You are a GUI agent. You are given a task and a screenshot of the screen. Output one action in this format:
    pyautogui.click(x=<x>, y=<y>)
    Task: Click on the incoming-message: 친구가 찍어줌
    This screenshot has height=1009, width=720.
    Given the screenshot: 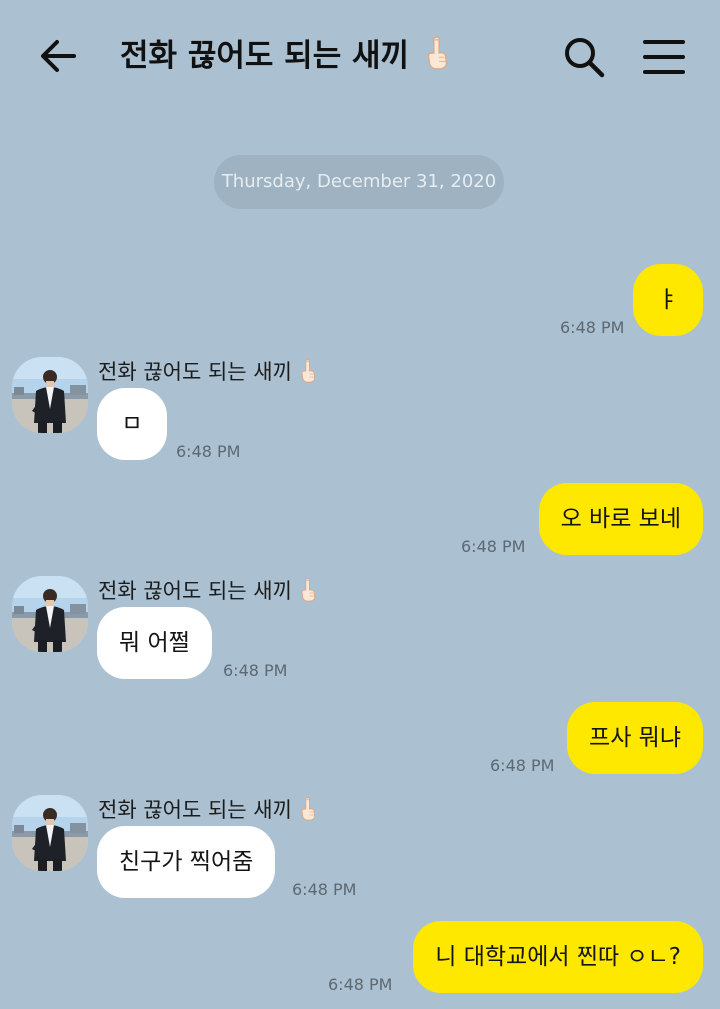 What is the action you would take?
    pyautogui.click(x=186, y=862)
    